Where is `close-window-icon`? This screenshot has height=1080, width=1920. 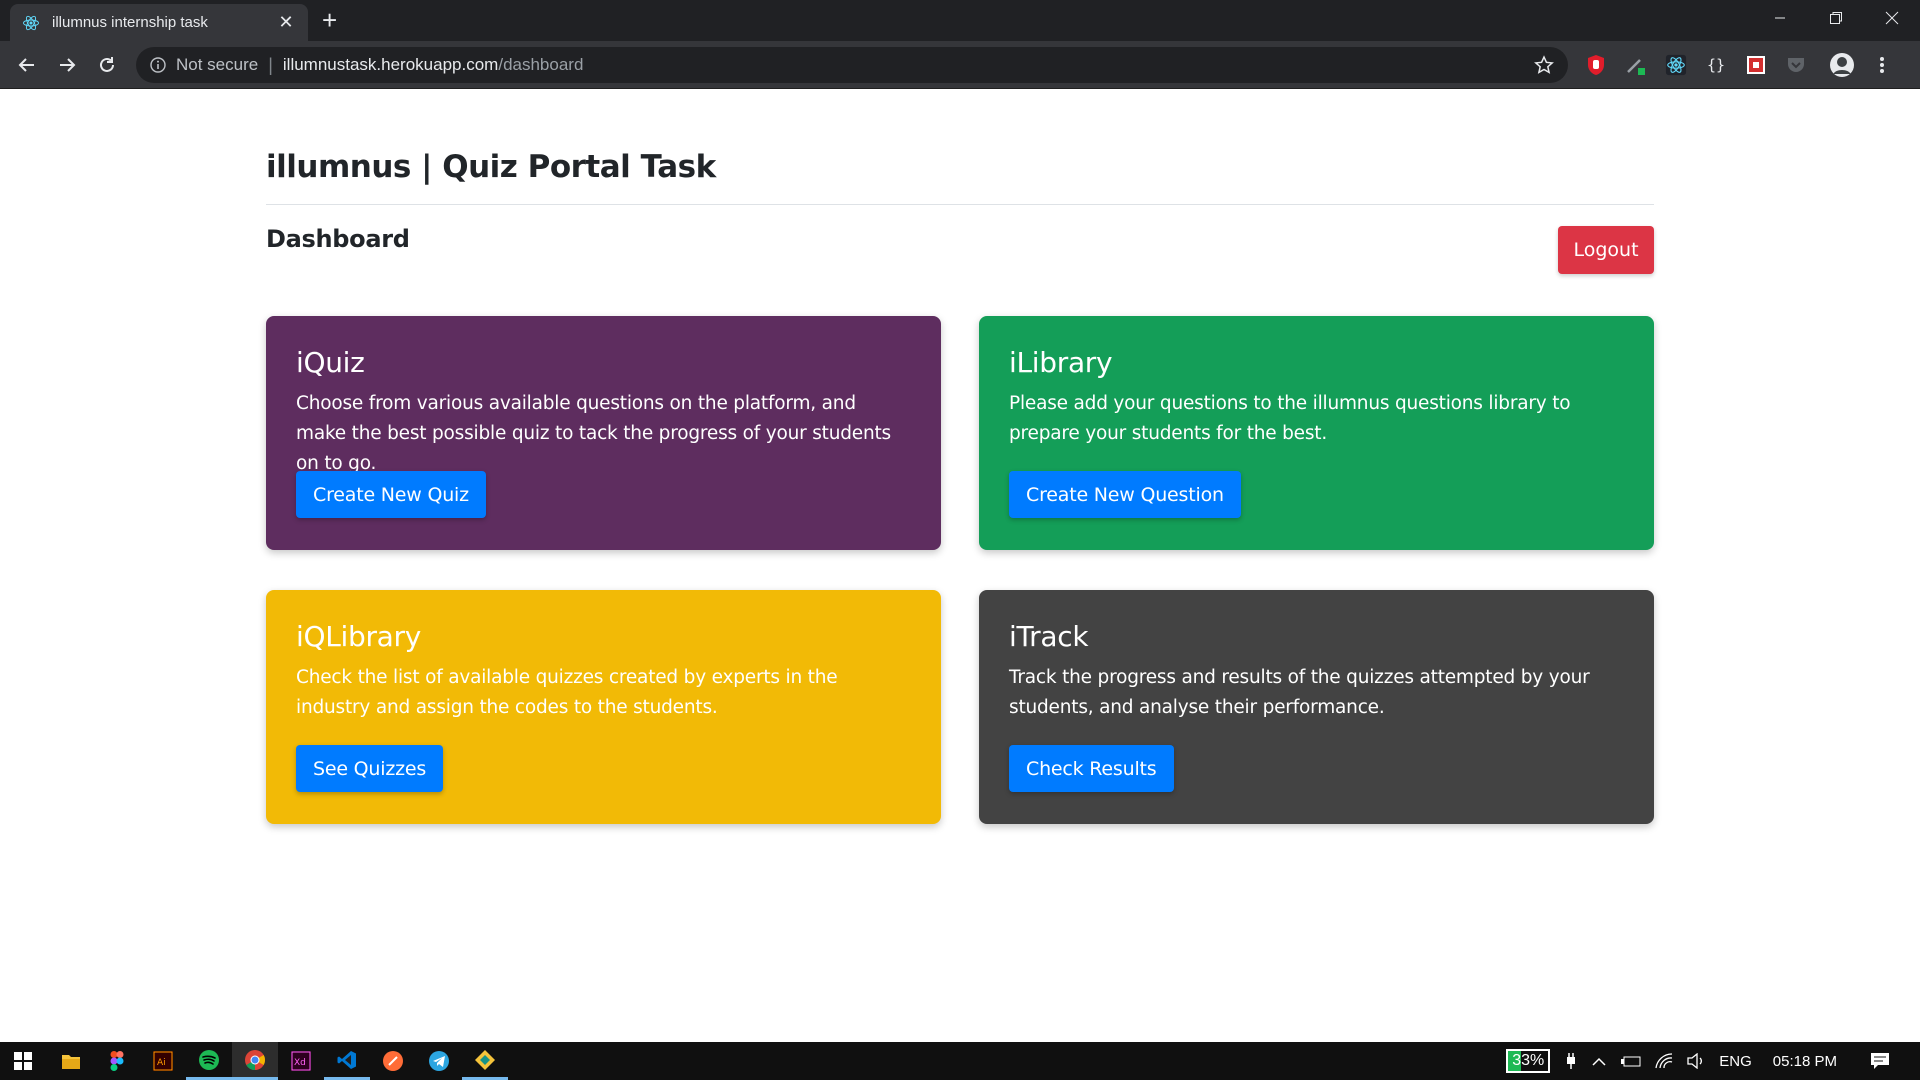
close-window-icon is located at coordinates (1892, 18).